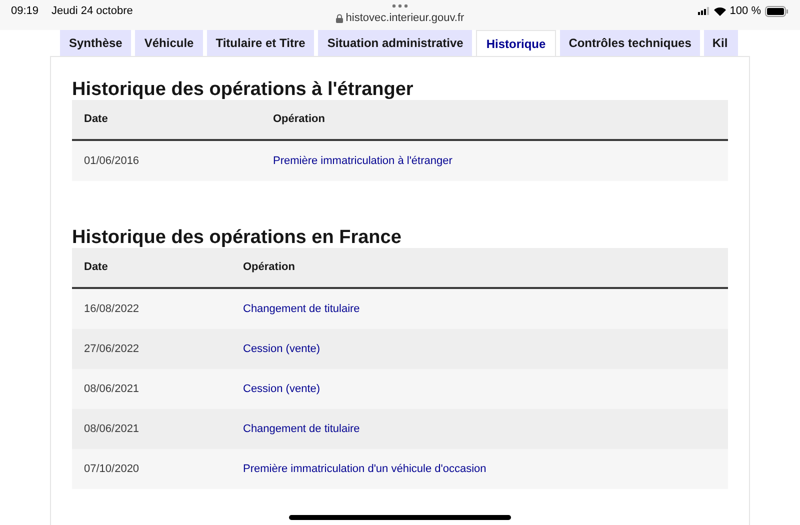 The width and height of the screenshot is (800, 525). I want to click on more-icon, so click(400, 6).